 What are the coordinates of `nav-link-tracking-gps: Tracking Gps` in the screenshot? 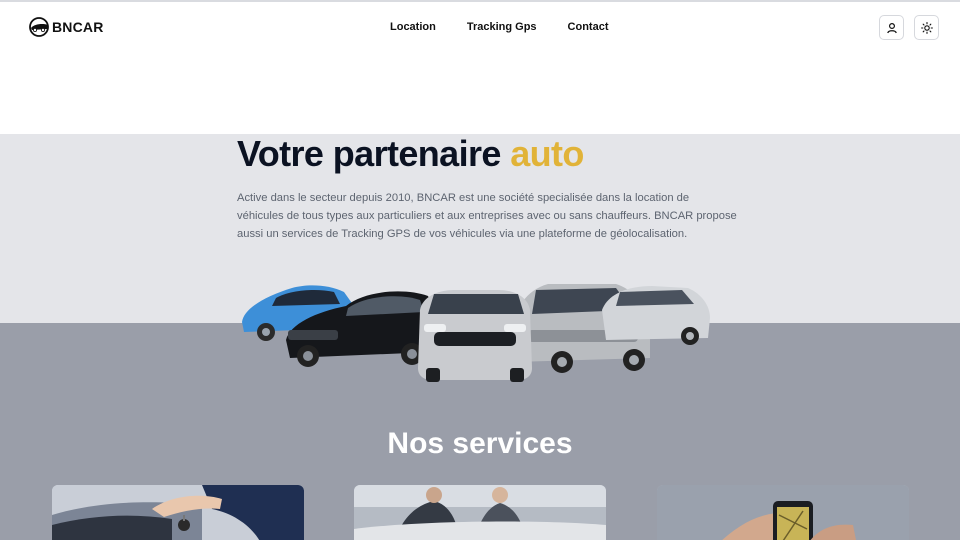 It's located at (502, 27).